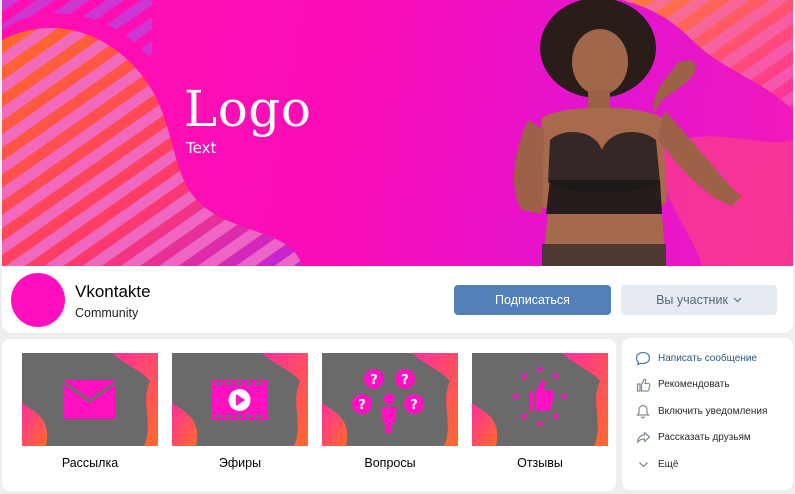 This screenshot has width=795, height=494. What do you see at coordinates (201, 148) in the screenshot?
I see `logo-subtext: Text` at bounding box center [201, 148].